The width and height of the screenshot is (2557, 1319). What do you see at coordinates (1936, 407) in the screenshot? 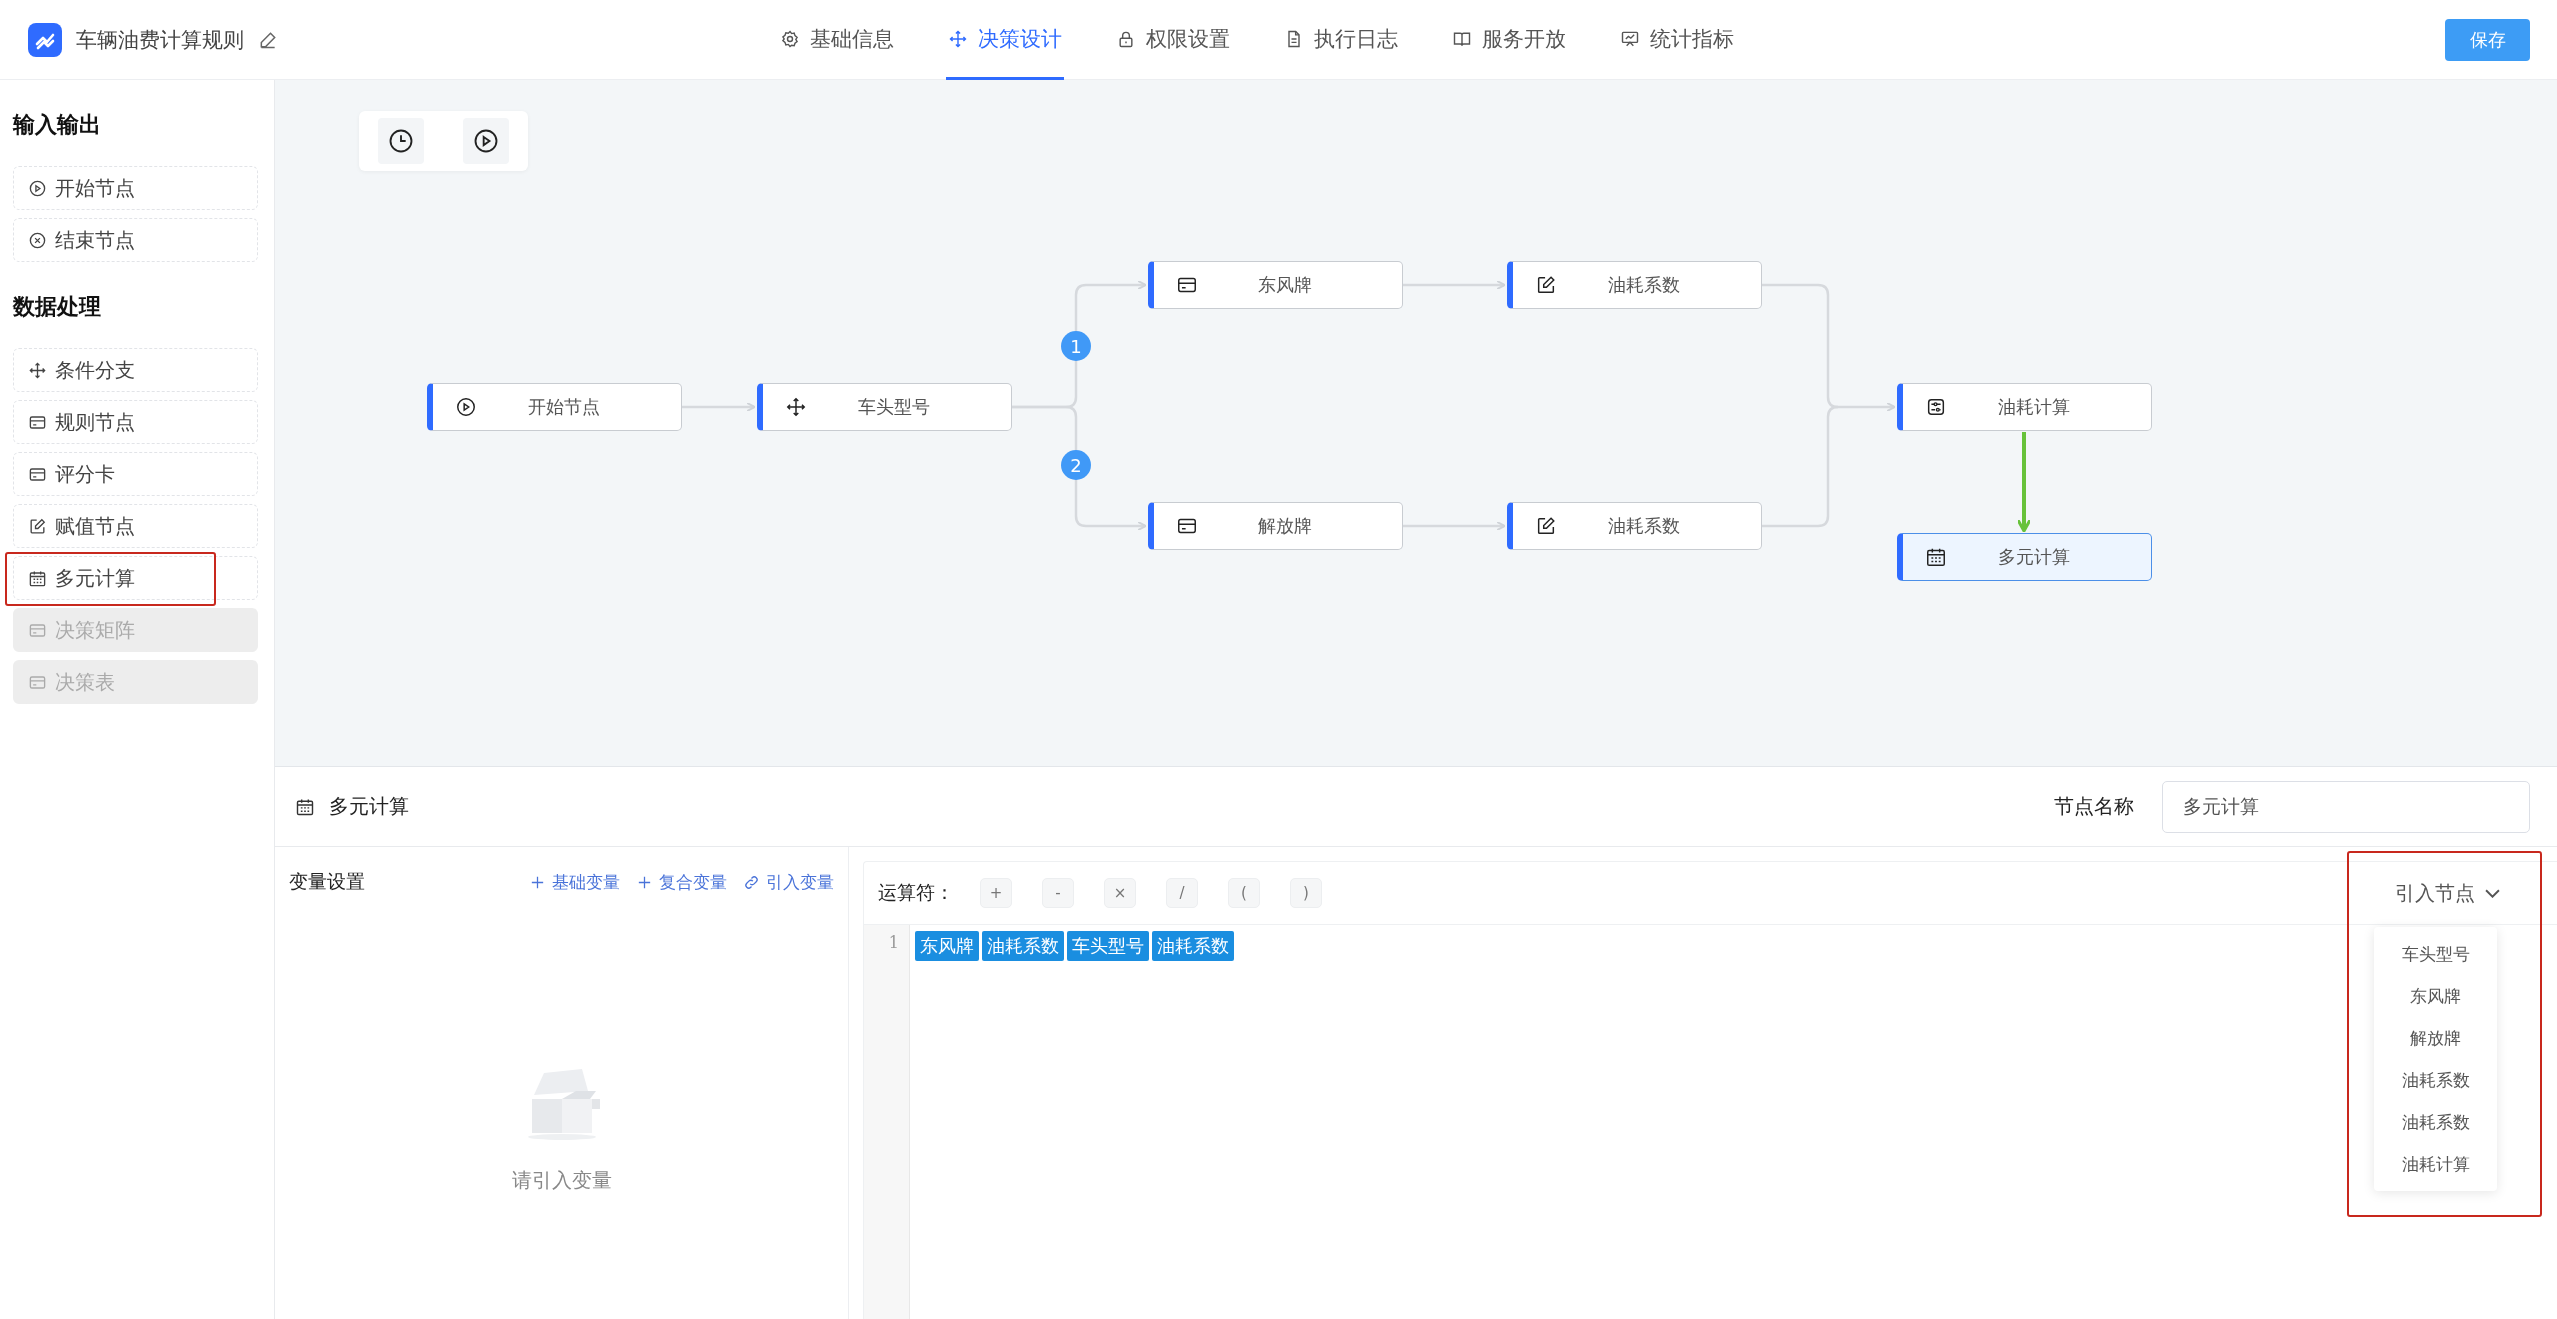
I see `sliders-icon` at bounding box center [1936, 407].